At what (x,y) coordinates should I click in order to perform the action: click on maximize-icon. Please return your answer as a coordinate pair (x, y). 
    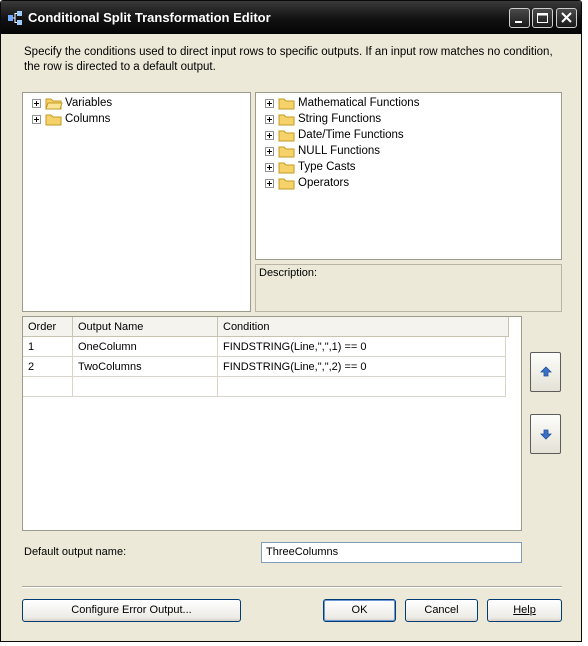
    Looking at the image, I should click on (542, 18).